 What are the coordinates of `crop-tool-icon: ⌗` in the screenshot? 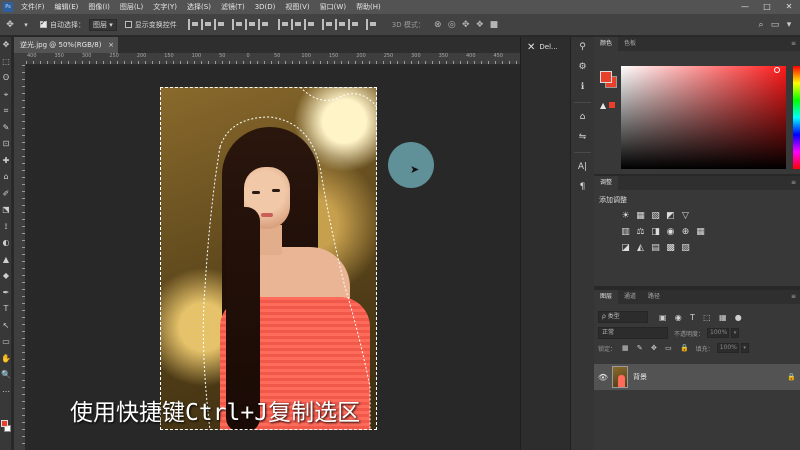 It's located at (6, 111).